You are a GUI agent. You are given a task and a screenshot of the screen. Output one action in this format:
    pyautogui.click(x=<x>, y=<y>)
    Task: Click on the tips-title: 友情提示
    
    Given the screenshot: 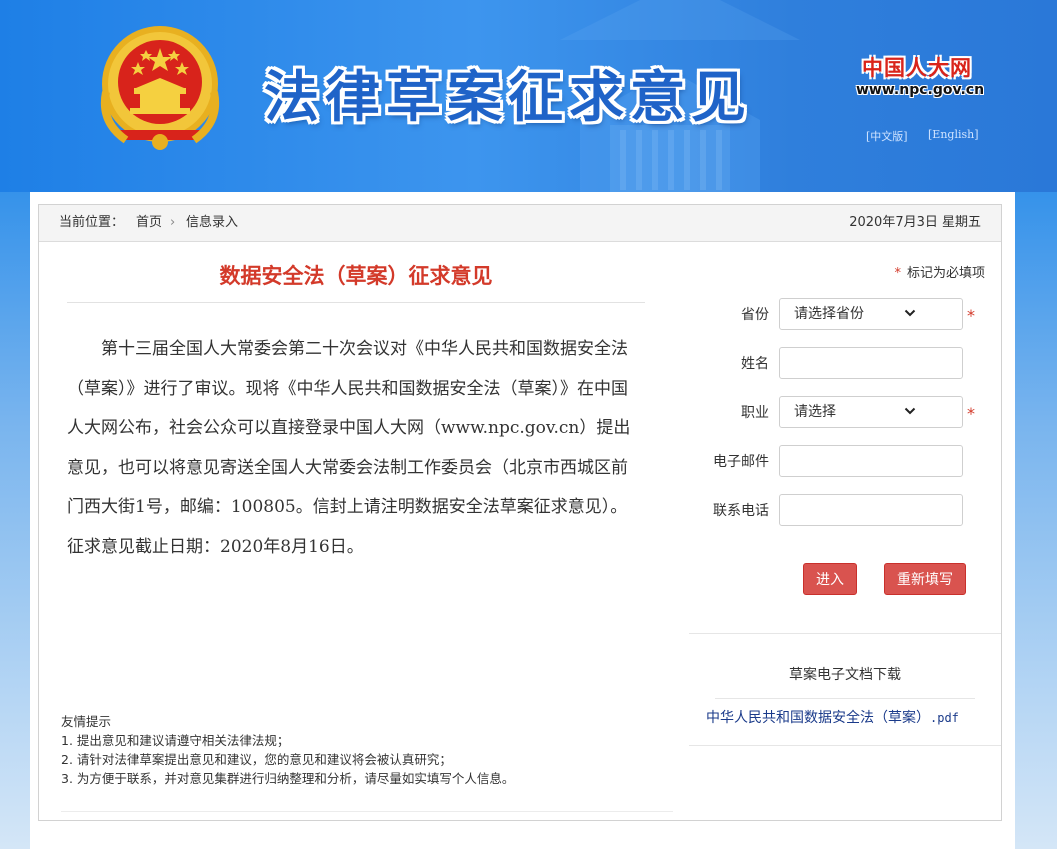 What is the action you would take?
    pyautogui.click(x=86, y=721)
    